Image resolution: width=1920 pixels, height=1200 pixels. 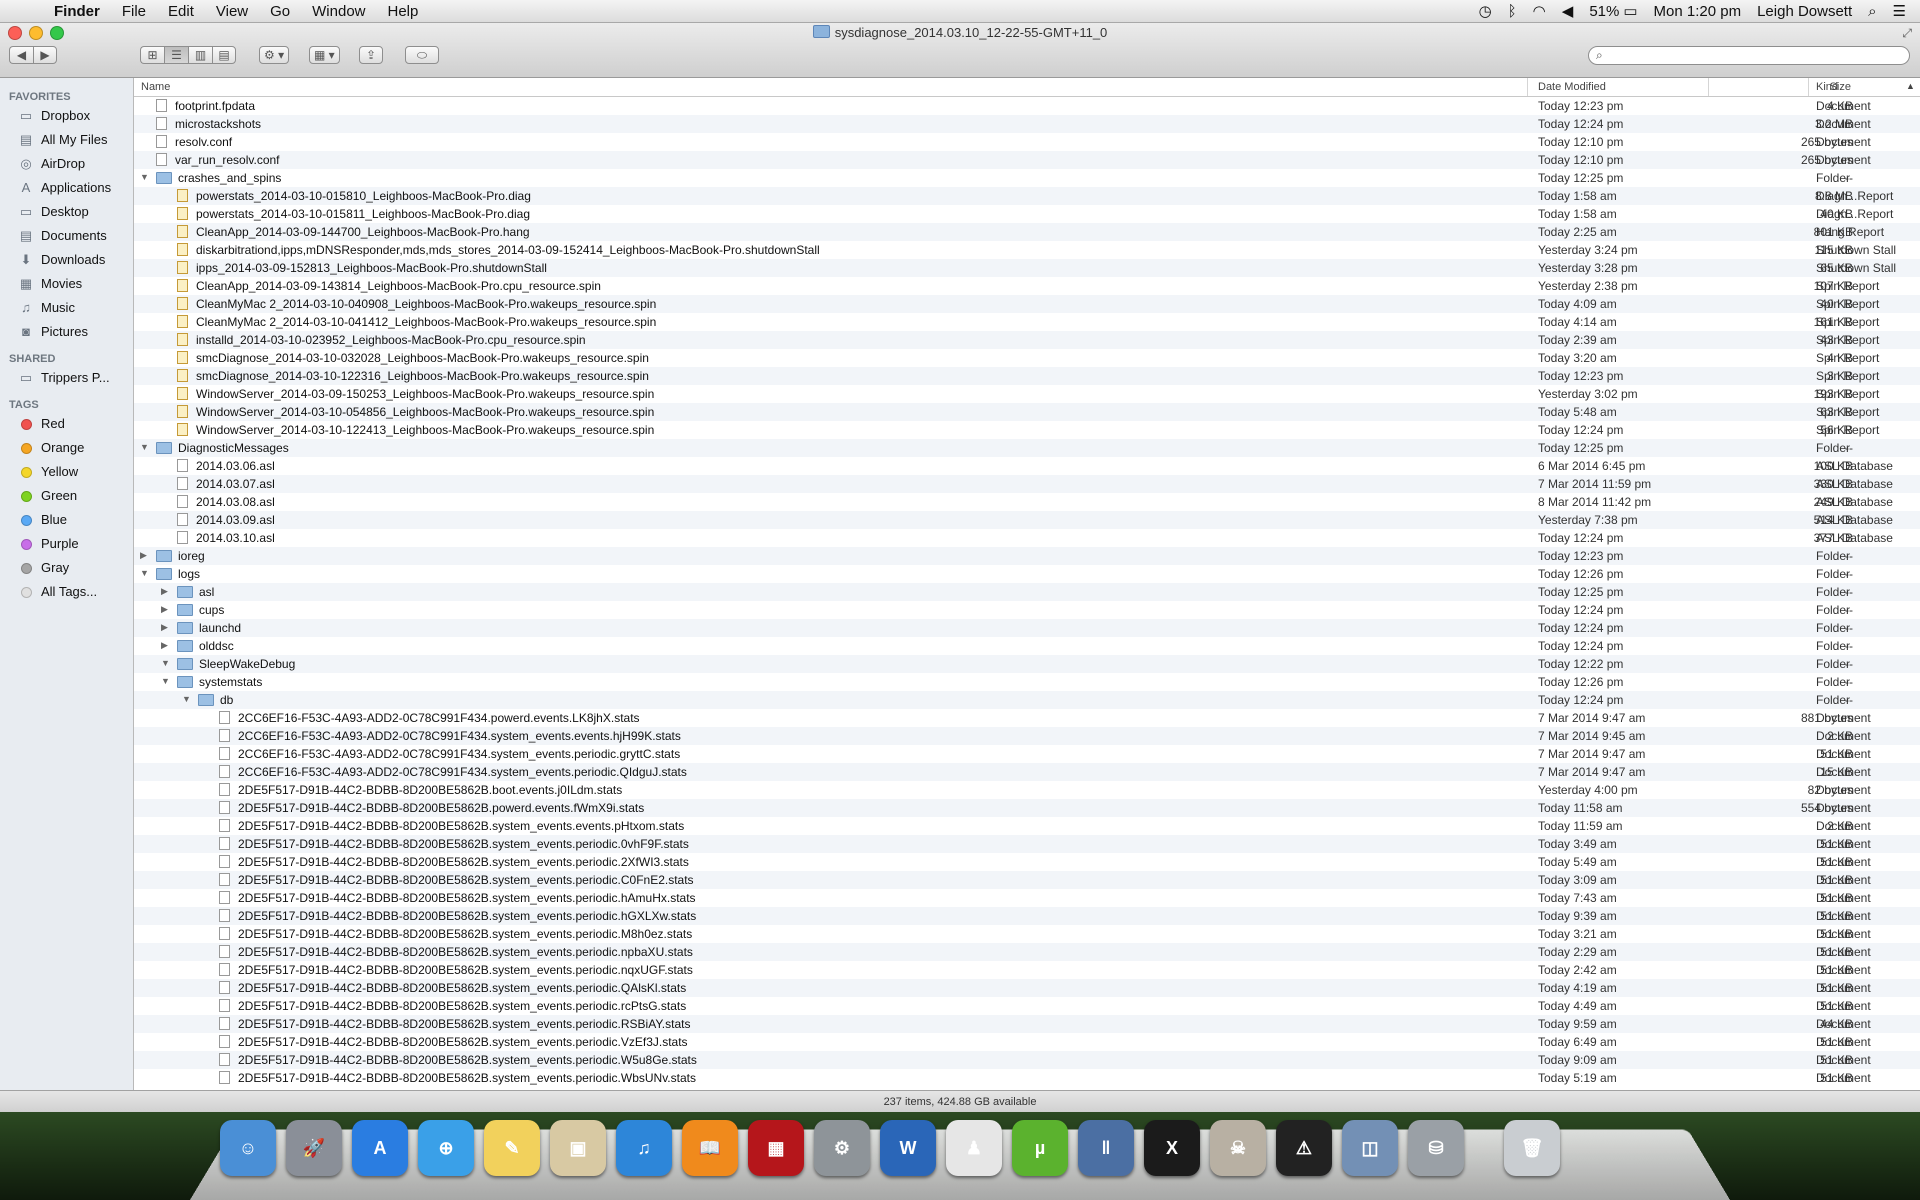 What do you see at coordinates (371, 55) in the screenshot?
I see `share-button: ⇪` at bounding box center [371, 55].